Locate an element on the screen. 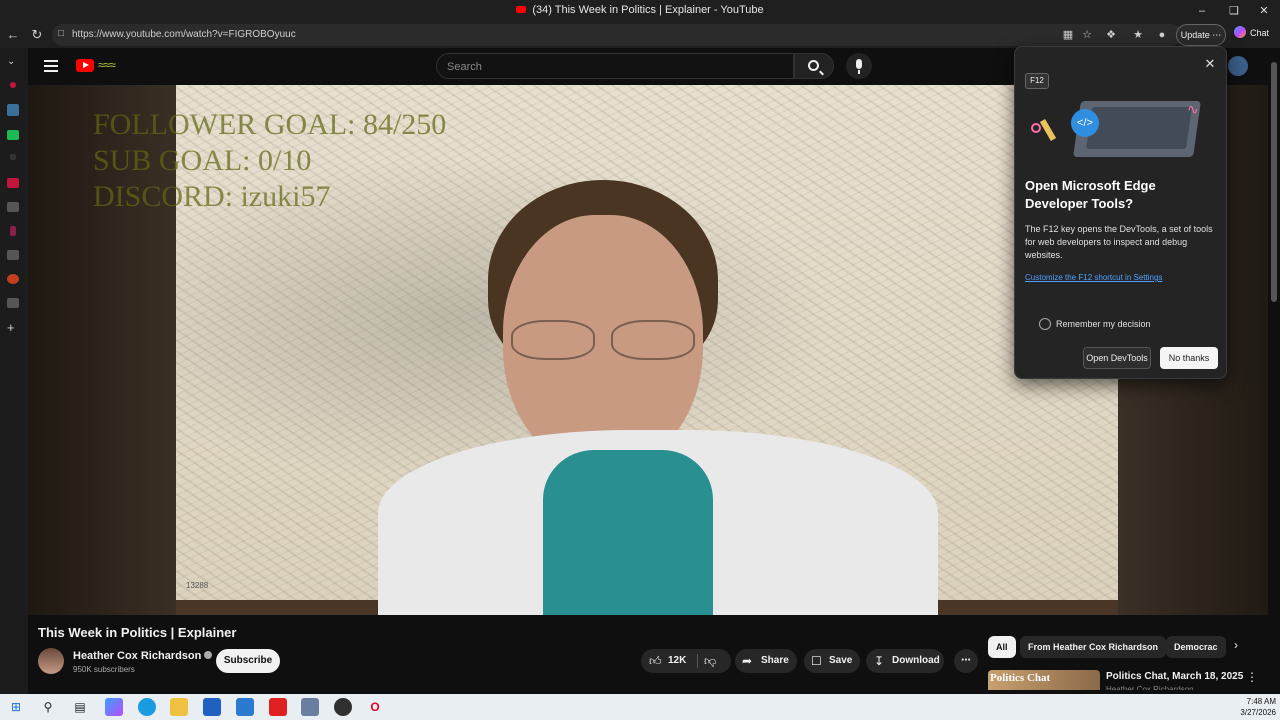 This screenshot has width=1280, height=720. minimize-icon: – is located at coordinates (1202, 11).